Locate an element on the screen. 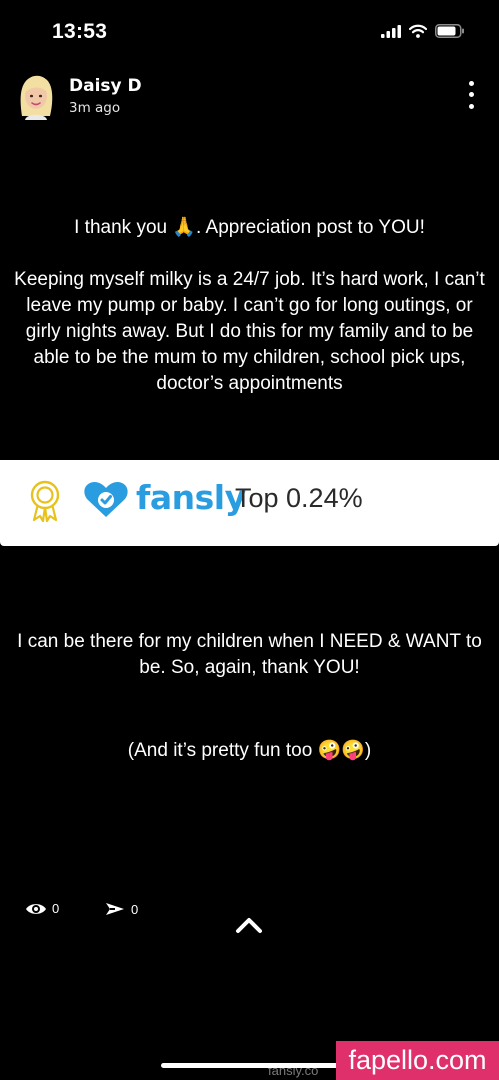  views-stat: 0 is located at coordinates (42, 908).